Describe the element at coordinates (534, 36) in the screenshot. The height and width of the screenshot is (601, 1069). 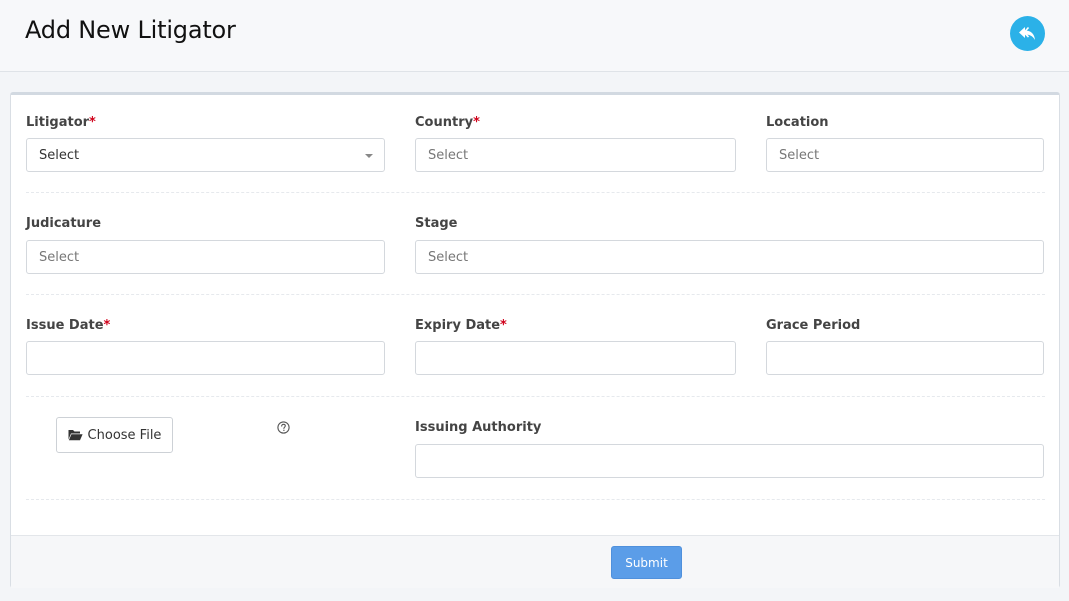
I see `page-header: Add New Litigator` at that location.